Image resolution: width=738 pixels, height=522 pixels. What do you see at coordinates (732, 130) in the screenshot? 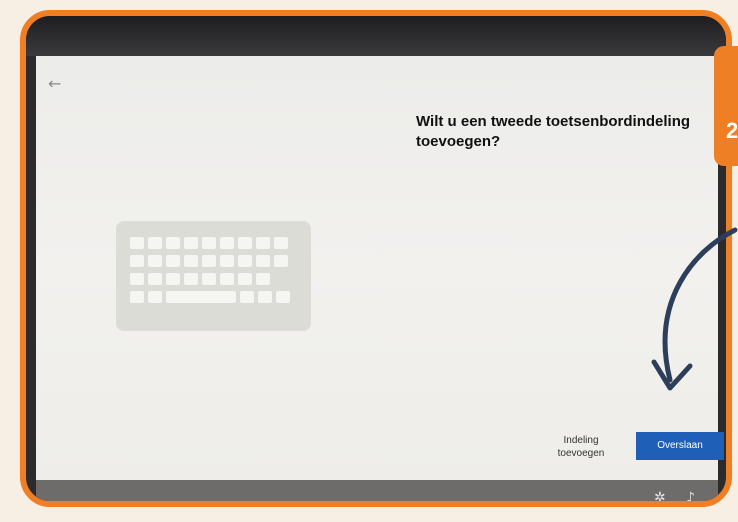
I see `step-number: 2` at bounding box center [732, 130].